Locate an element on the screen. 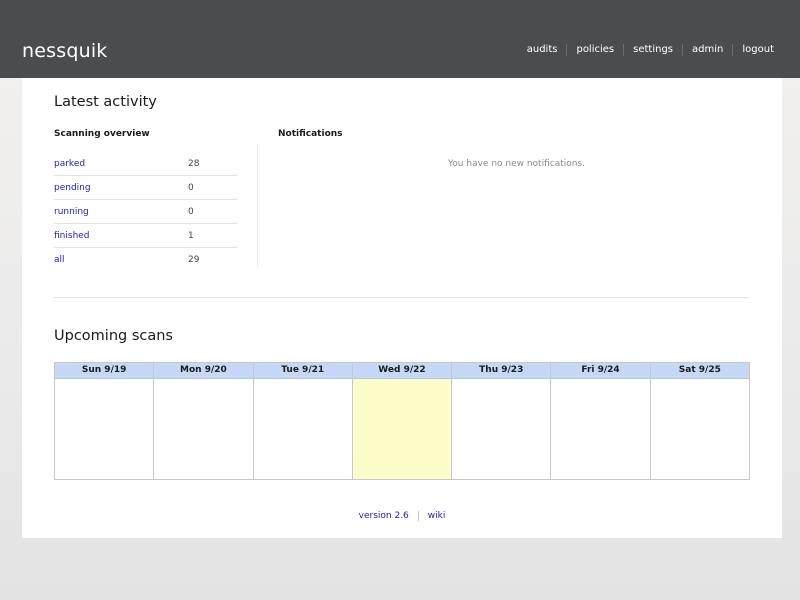  overview-row-parked: parked 28 is located at coordinates (146, 164).